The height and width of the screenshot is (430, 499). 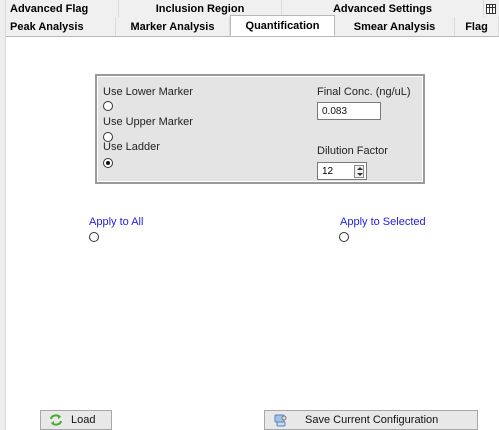 I want to click on apply-to-all-radio, so click(x=94, y=237).